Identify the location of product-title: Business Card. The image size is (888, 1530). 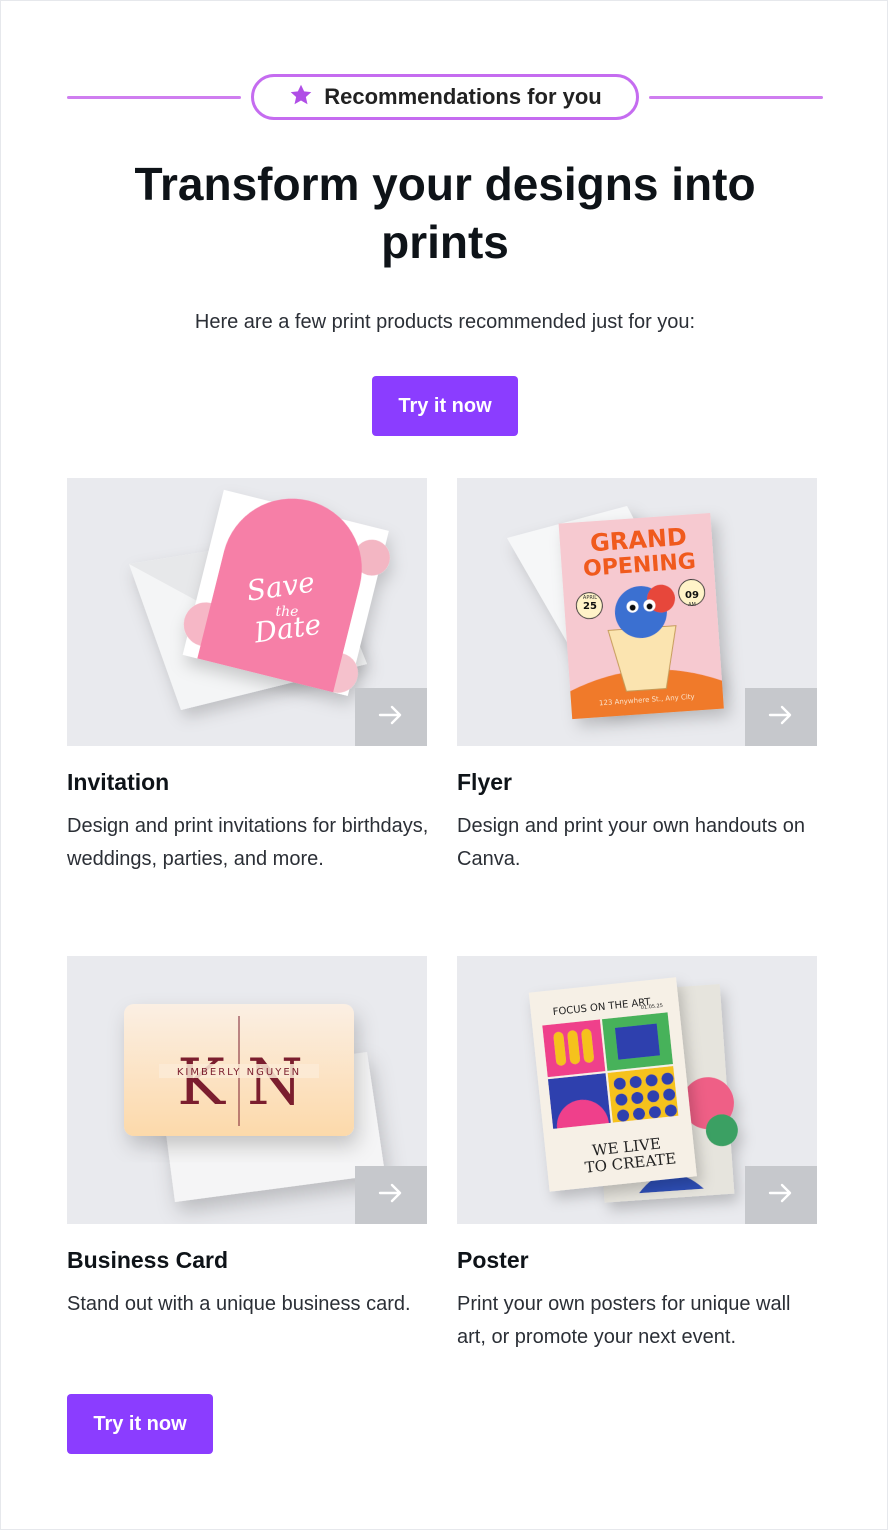
(250, 1260).